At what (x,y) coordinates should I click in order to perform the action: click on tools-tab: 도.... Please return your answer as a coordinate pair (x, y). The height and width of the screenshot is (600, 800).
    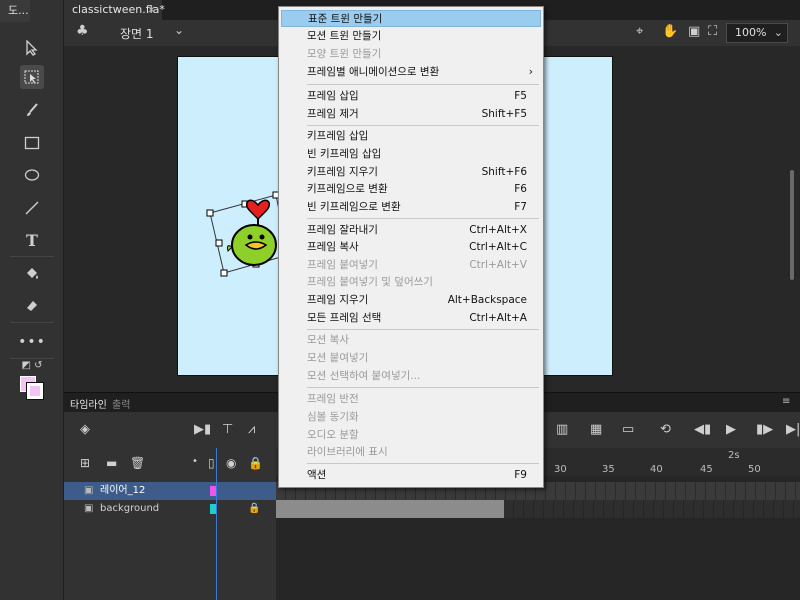
    Looking at the image, I should click on (15, 11).